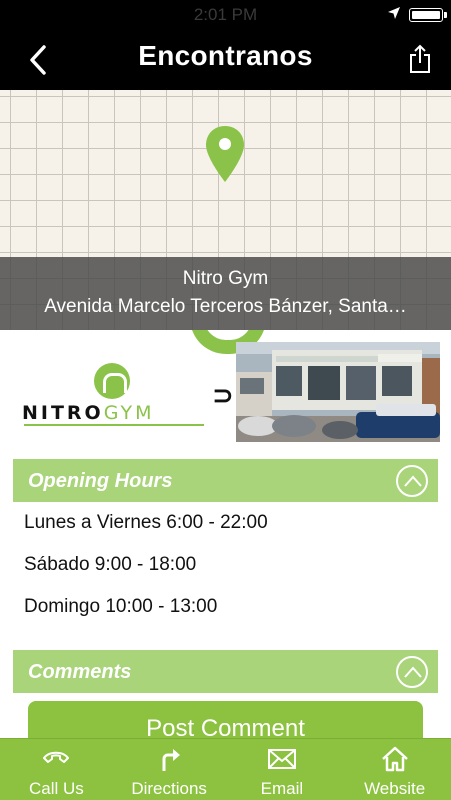 This screenshot has width=451, height=800. I want to click on tab-directions: Directions, so click(169, 769).